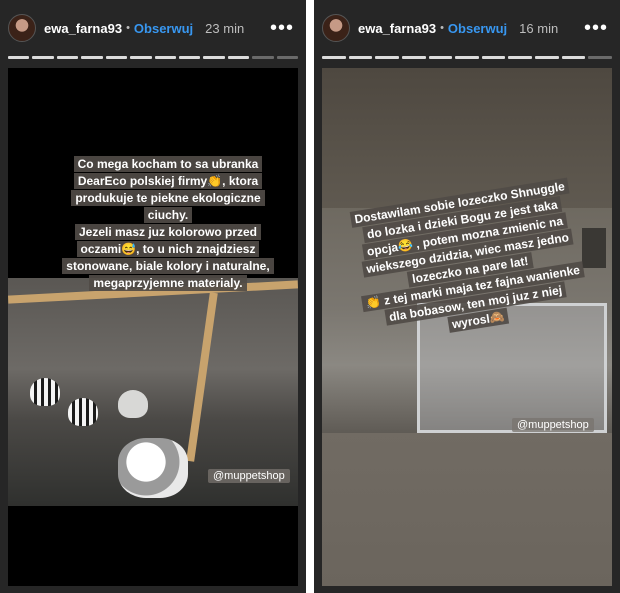 The image size is (620, 593). I want to click on caption-line: ciuchy., so click(168, 215).